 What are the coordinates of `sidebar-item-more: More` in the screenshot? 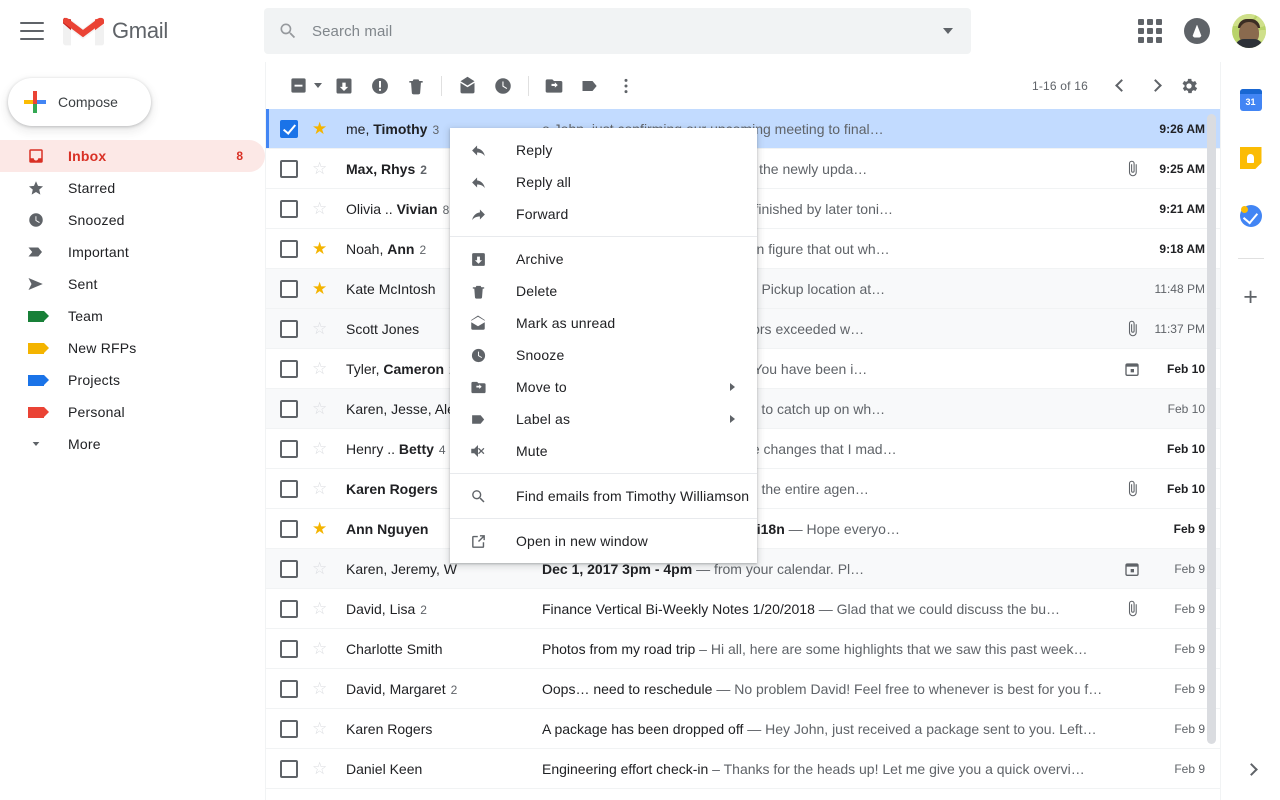 It's located at (132, 444).